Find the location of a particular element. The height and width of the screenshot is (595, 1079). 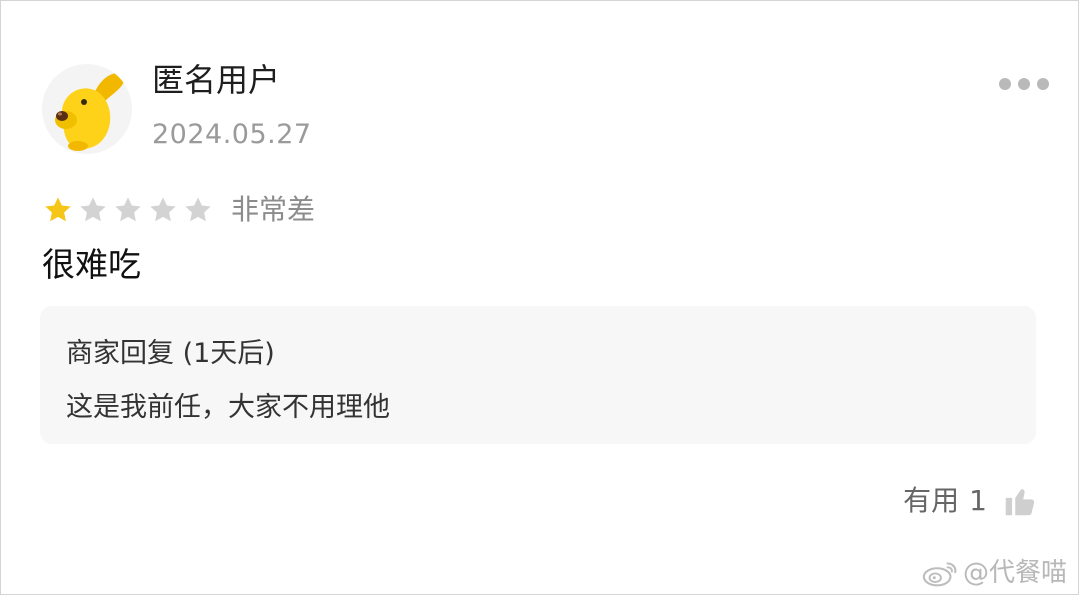

weibo-icon is located at coordinates (939, 574).